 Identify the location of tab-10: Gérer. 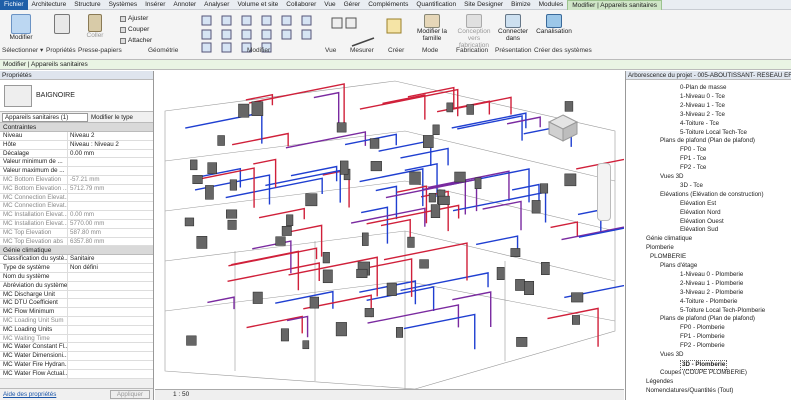
(352, 5).